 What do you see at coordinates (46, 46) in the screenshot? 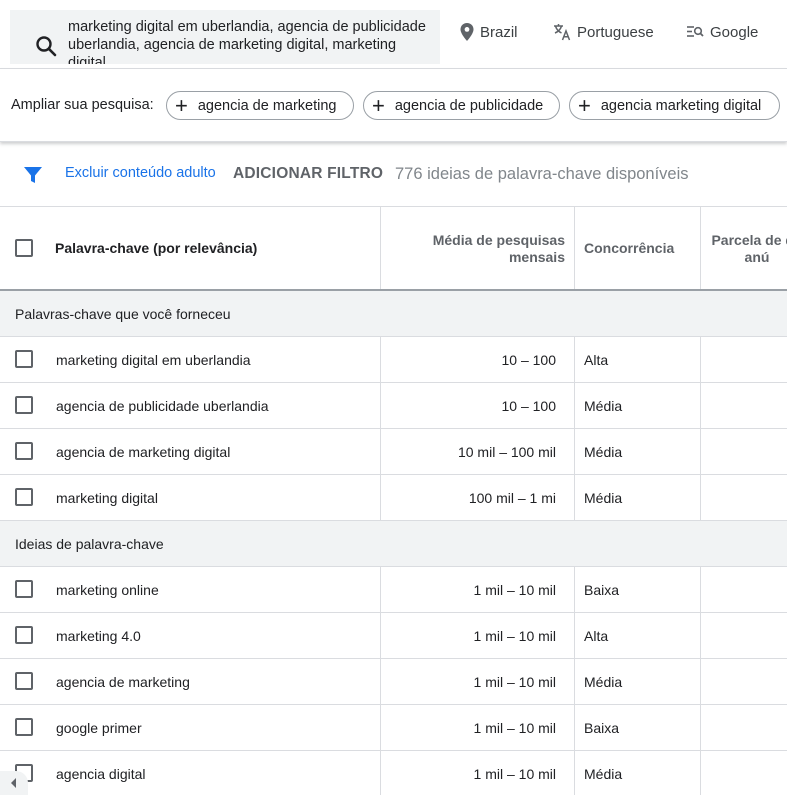
I see `search-icon` at bounding box center [46, 46].